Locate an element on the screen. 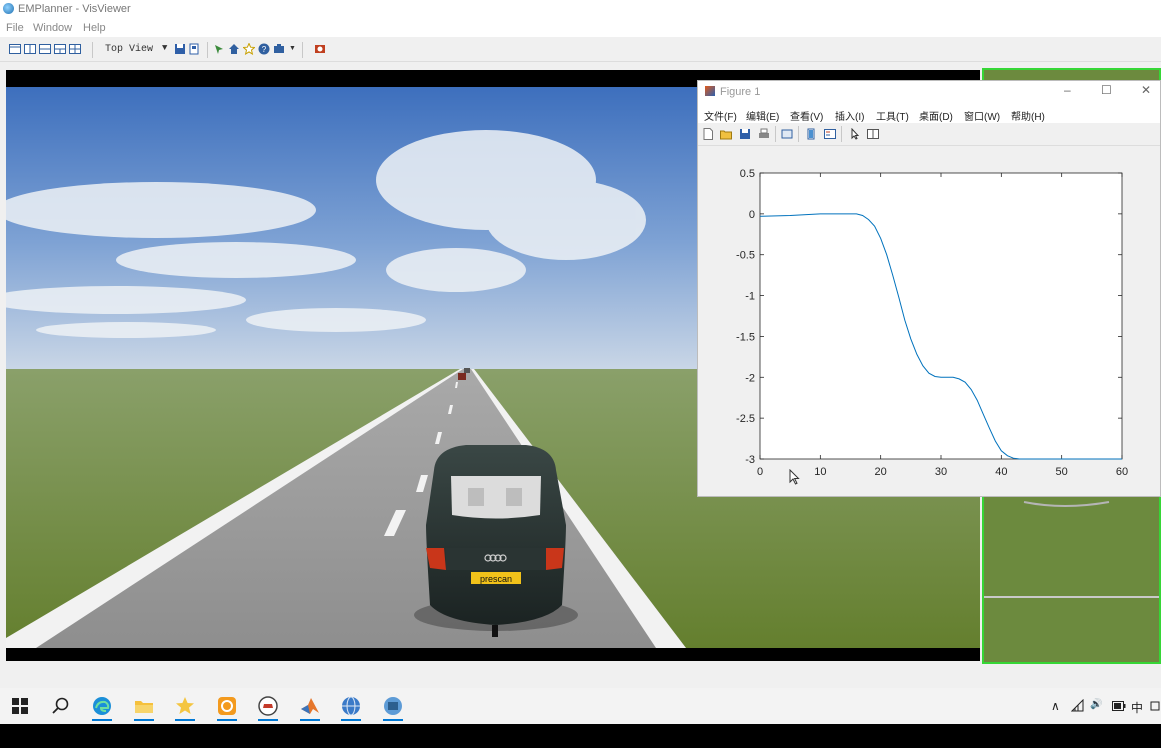 Image resolution: width=1161 pixels, height=748 pixels. notification-icon is located at coordinates (1155, 706).